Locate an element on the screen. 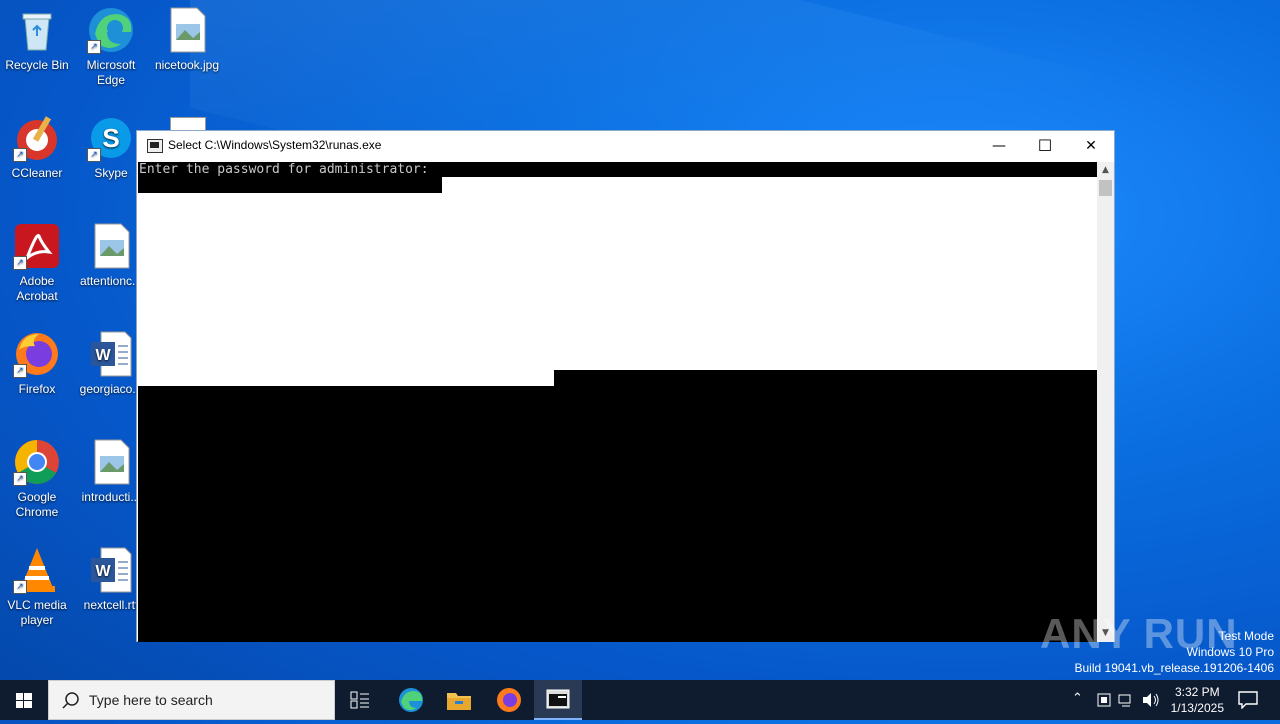  search-icon is located at coordinates (70, 700).